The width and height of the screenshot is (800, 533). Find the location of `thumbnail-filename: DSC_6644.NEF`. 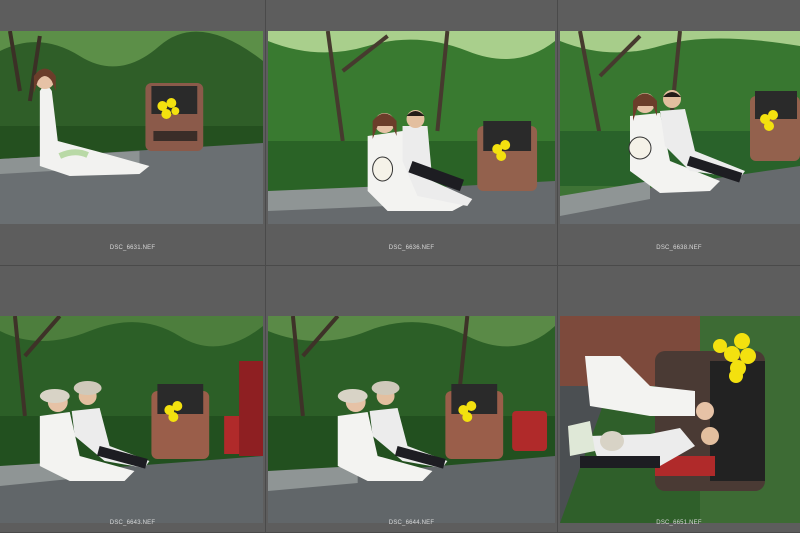

thumbnail-filename: DSC_6644.NEF is located at coordinates (411, 523).